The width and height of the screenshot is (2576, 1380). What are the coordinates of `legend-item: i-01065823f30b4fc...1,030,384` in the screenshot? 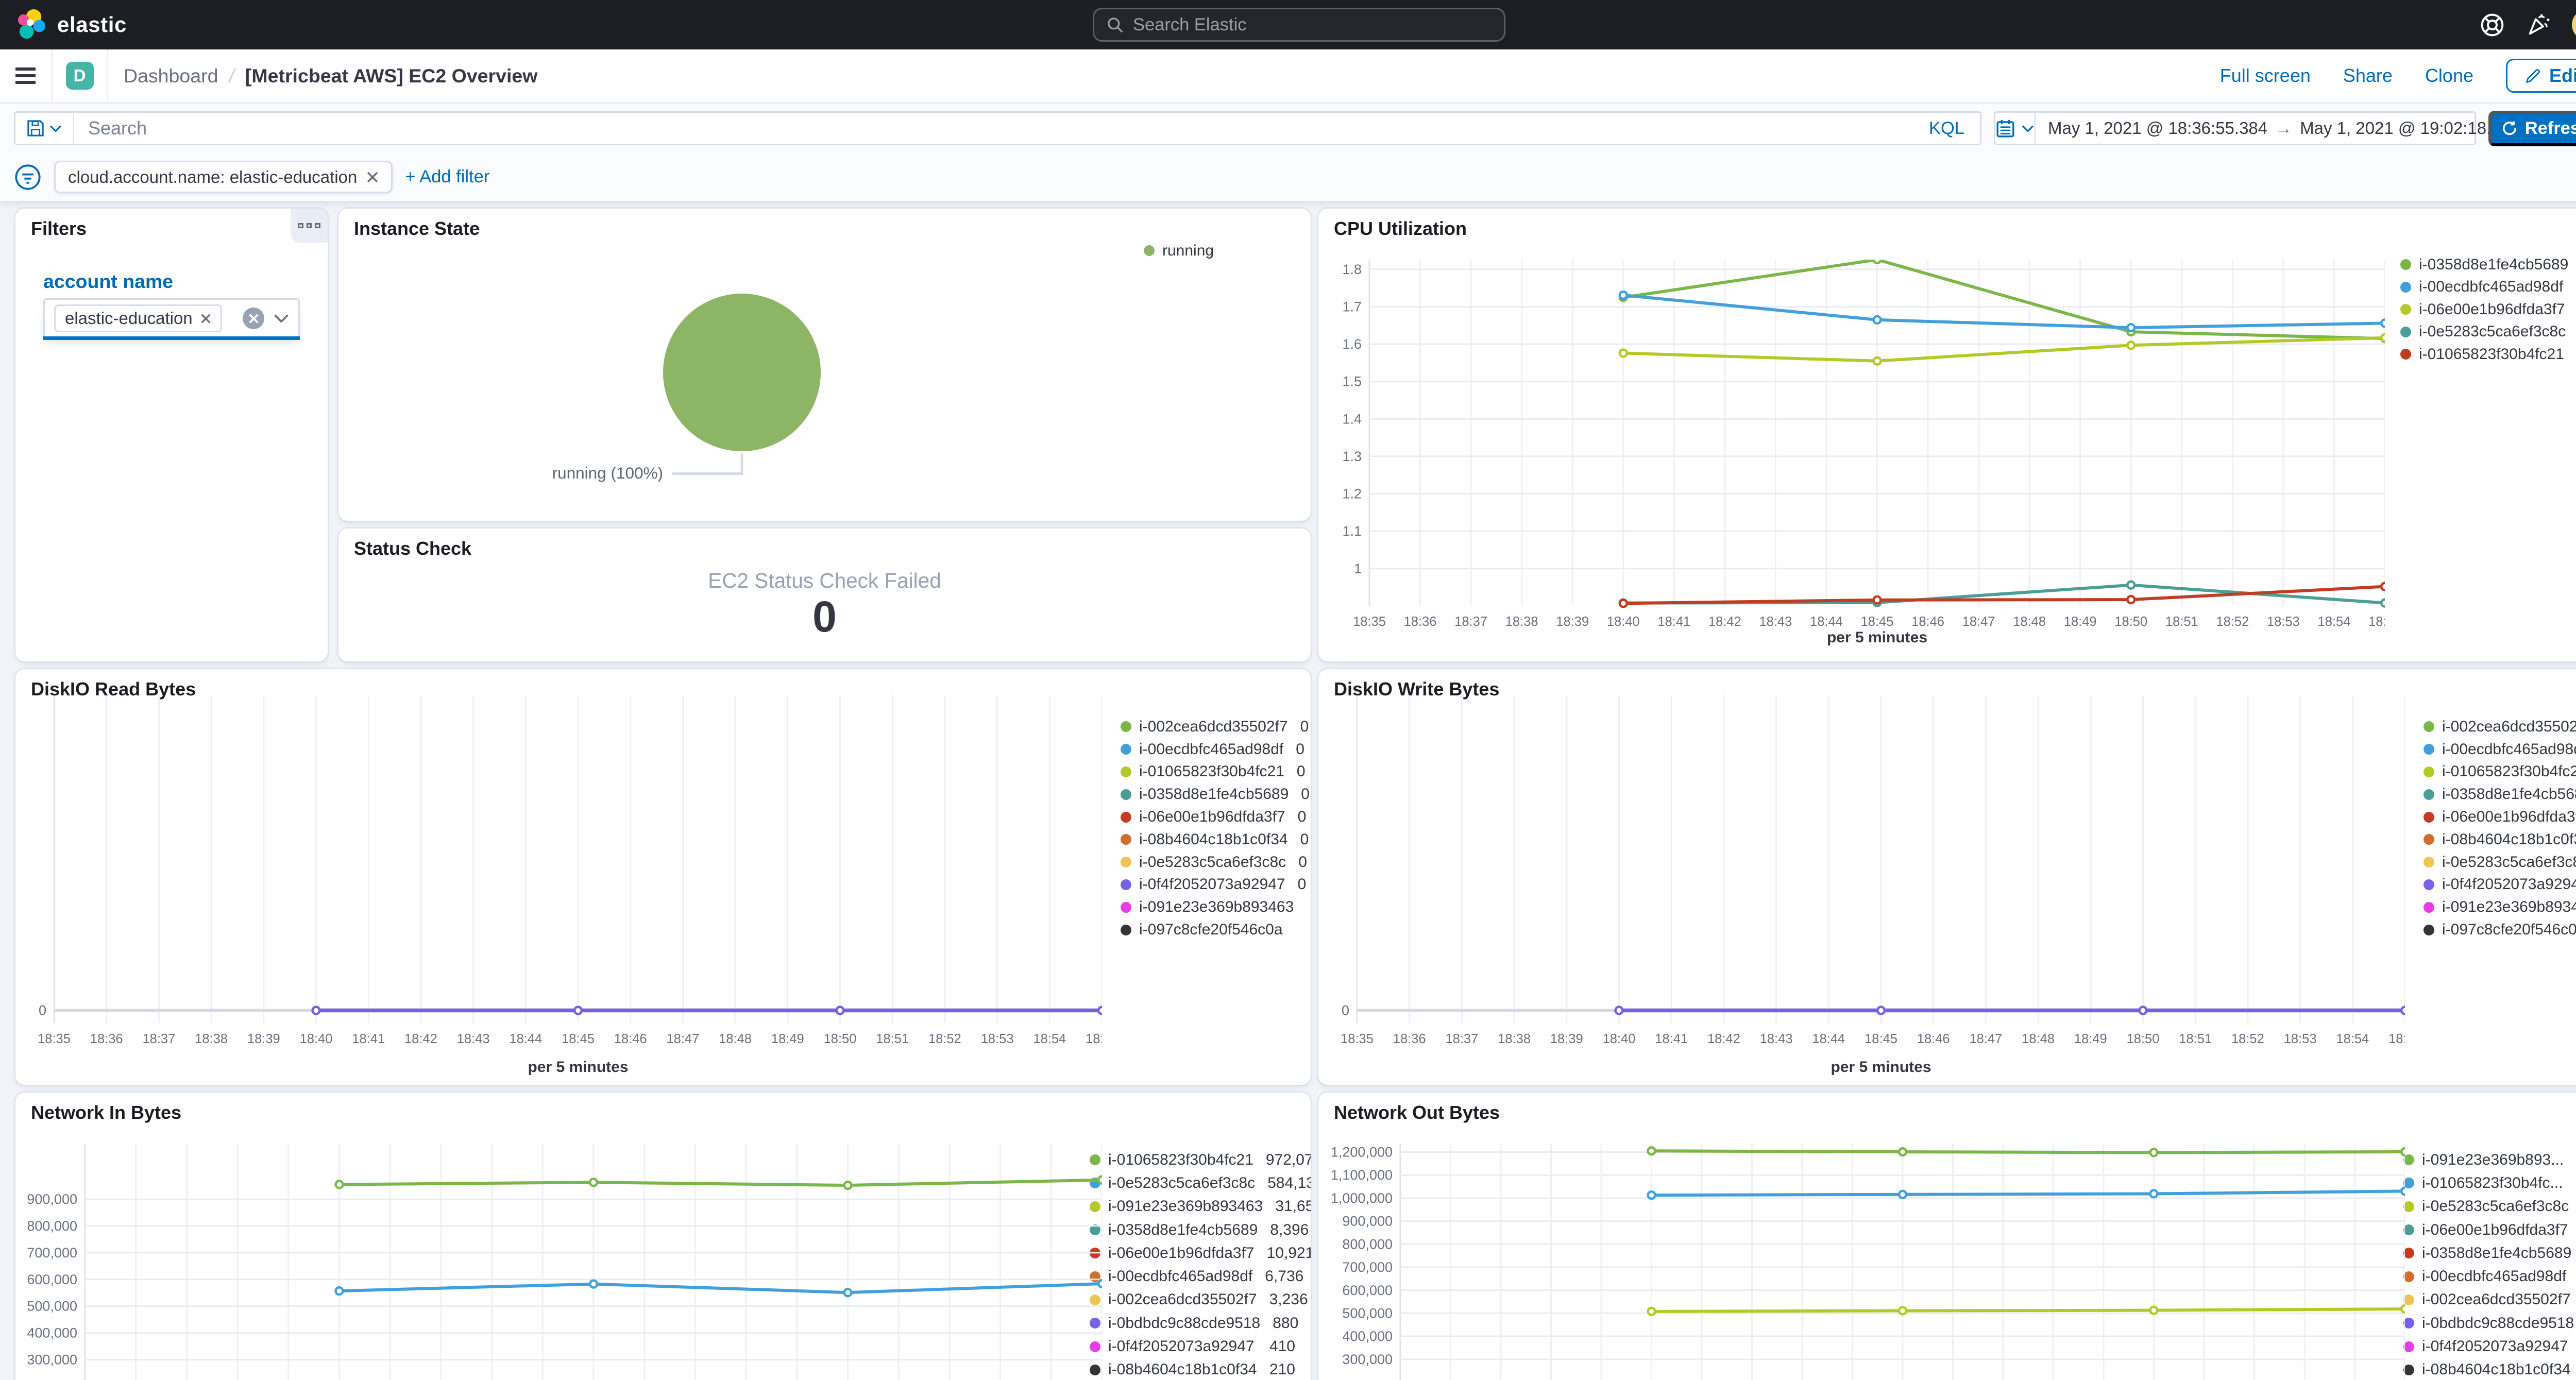 It's located at (2489, 1183).